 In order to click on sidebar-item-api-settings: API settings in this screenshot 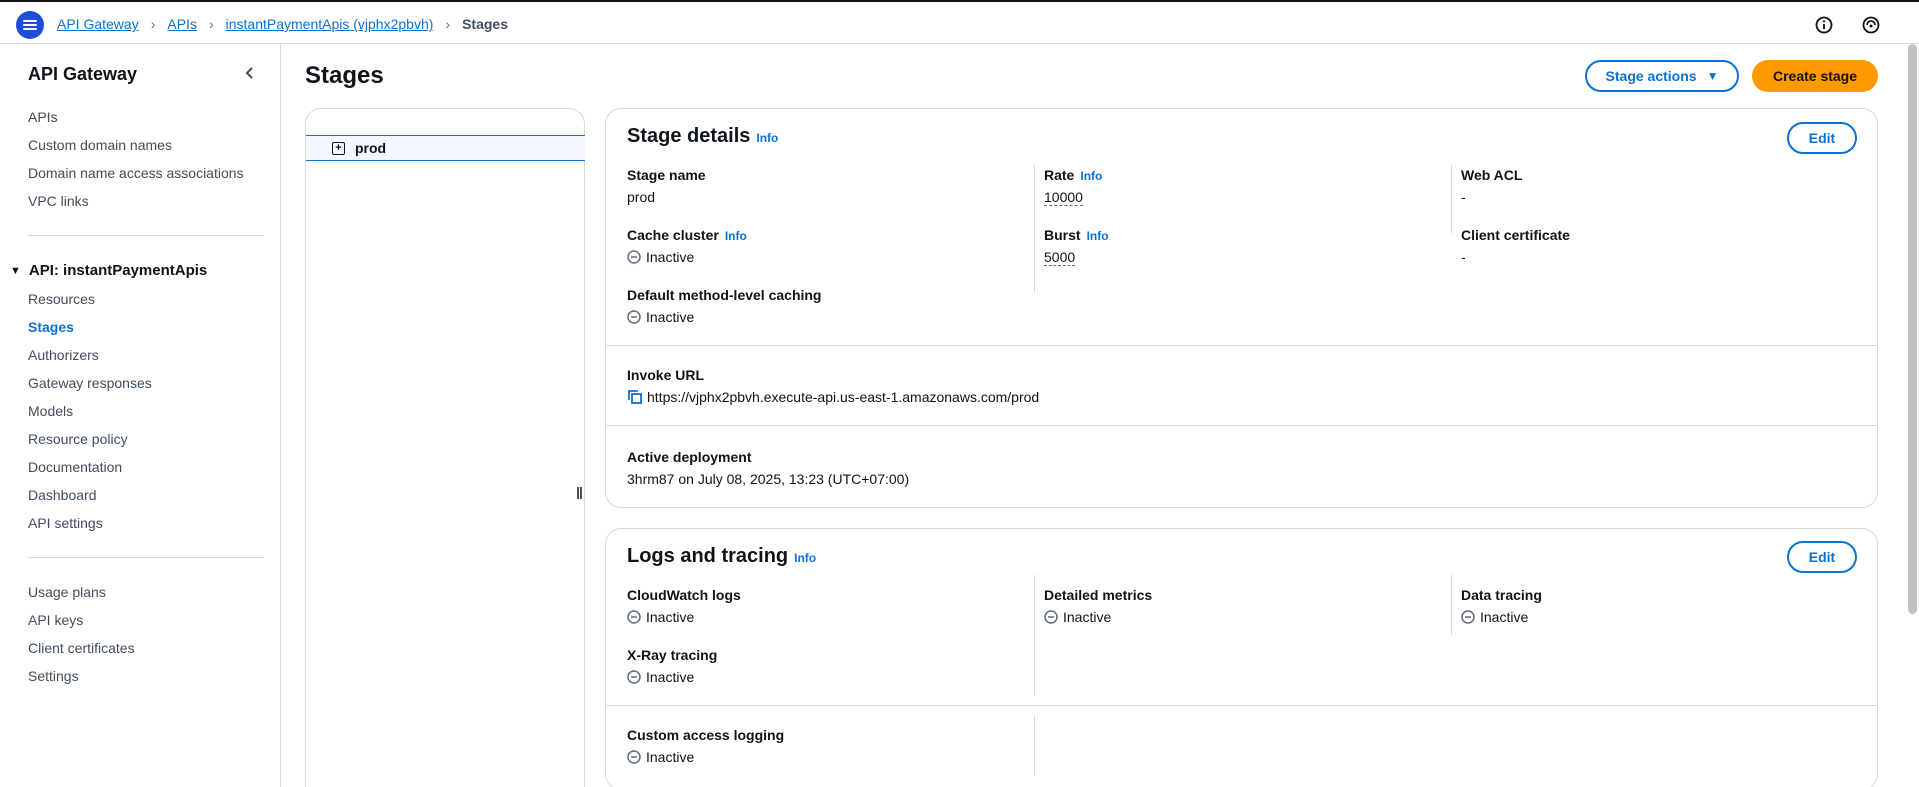, I will do `click(65, 523)`.